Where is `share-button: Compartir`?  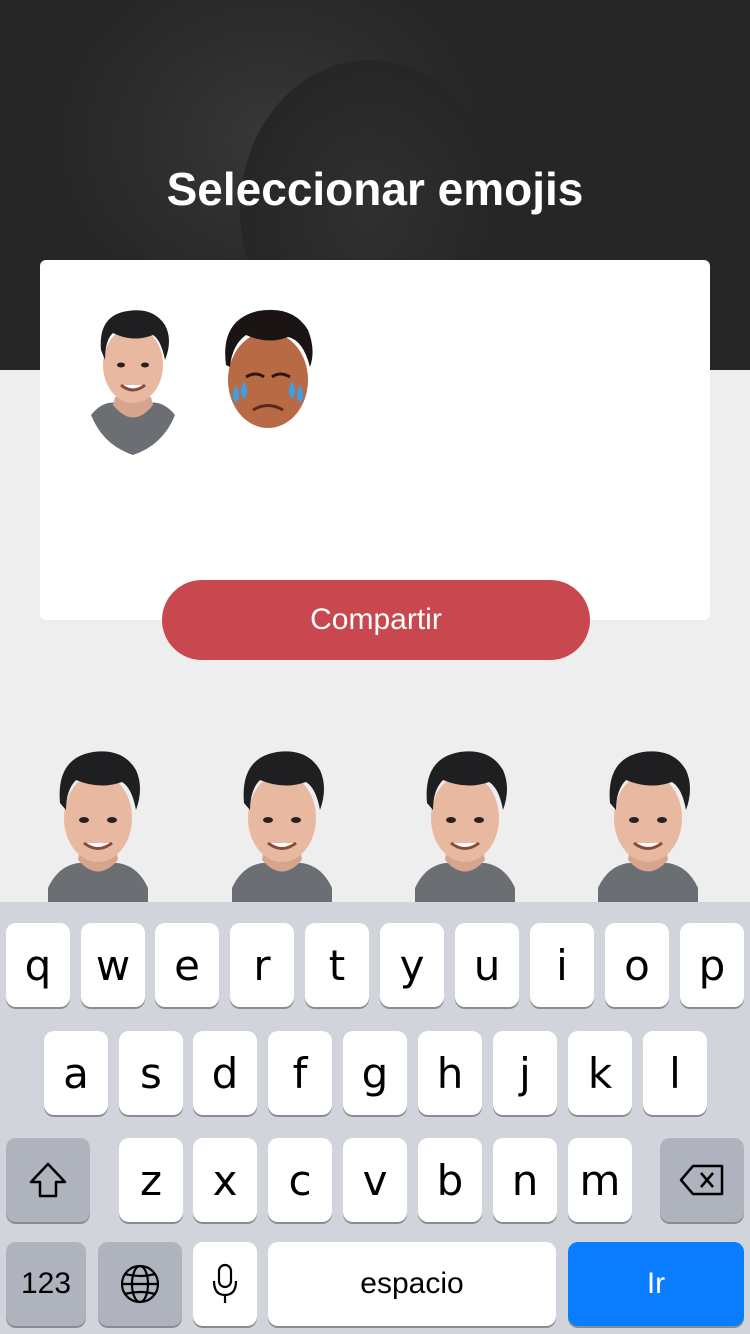
share-button: Compartir is located at coordinates (376, 620).